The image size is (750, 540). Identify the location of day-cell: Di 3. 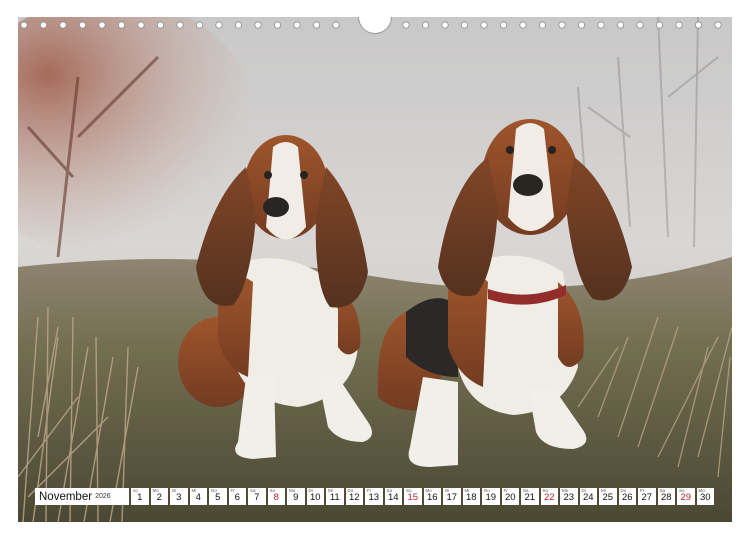
(179, 496).